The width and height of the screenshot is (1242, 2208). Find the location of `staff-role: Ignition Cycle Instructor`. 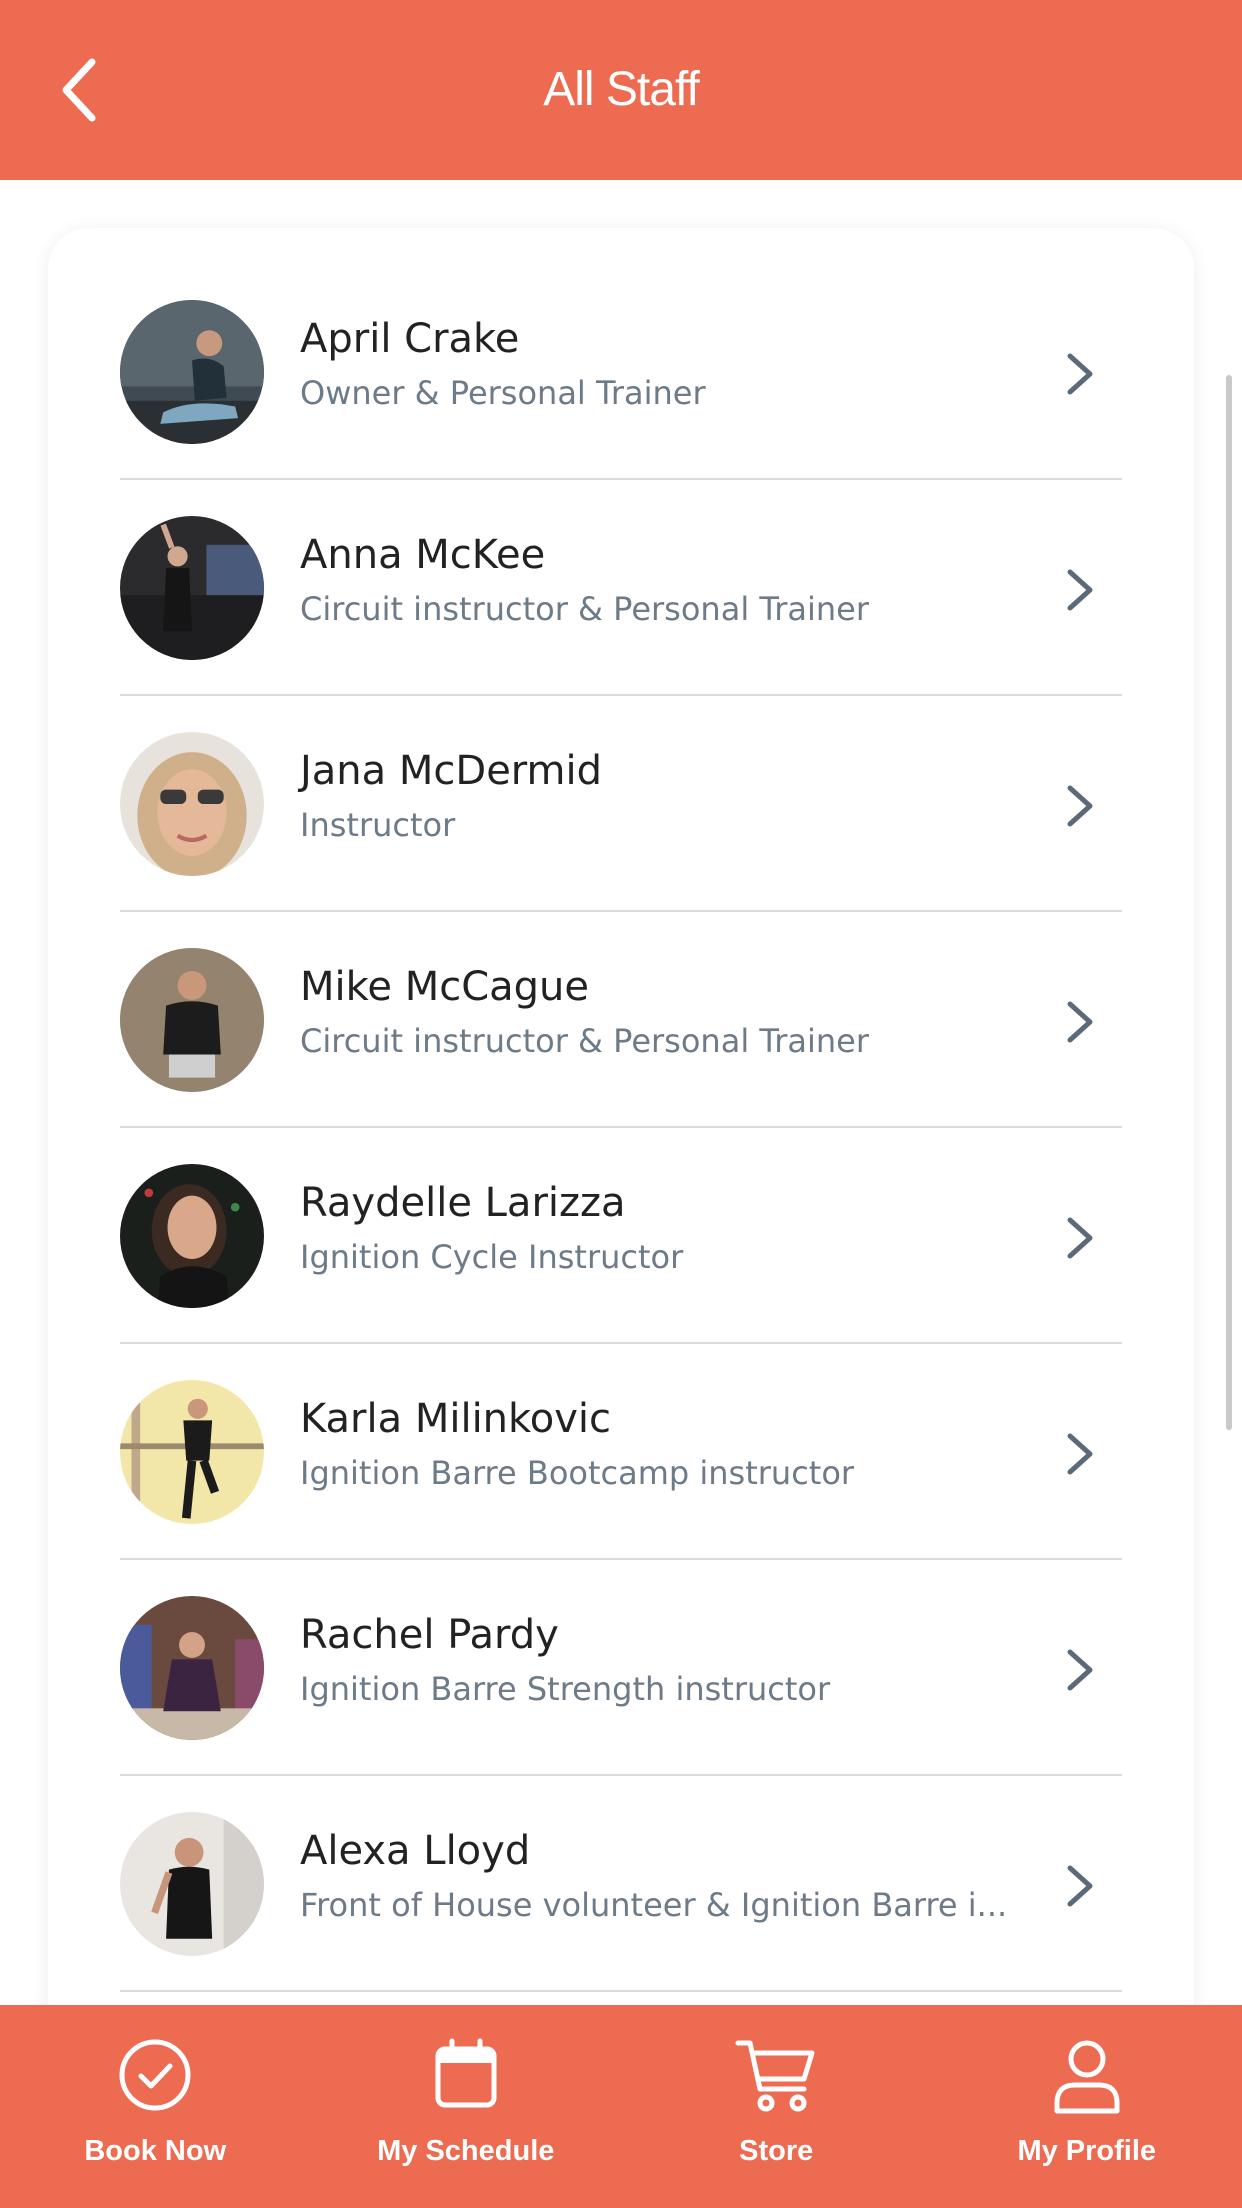

staff-role: Ignition Cycle Instructor is located at coordinates (492, 1257).